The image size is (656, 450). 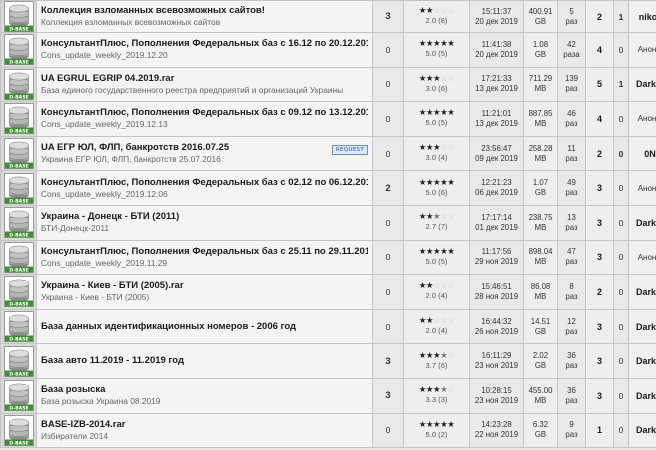 What do you see at coordinates (204, 361) in the screenshot?
I see `torrent-title-link: База авто 11.2019 - 11.2019 год` at bounding box center [204, 361].